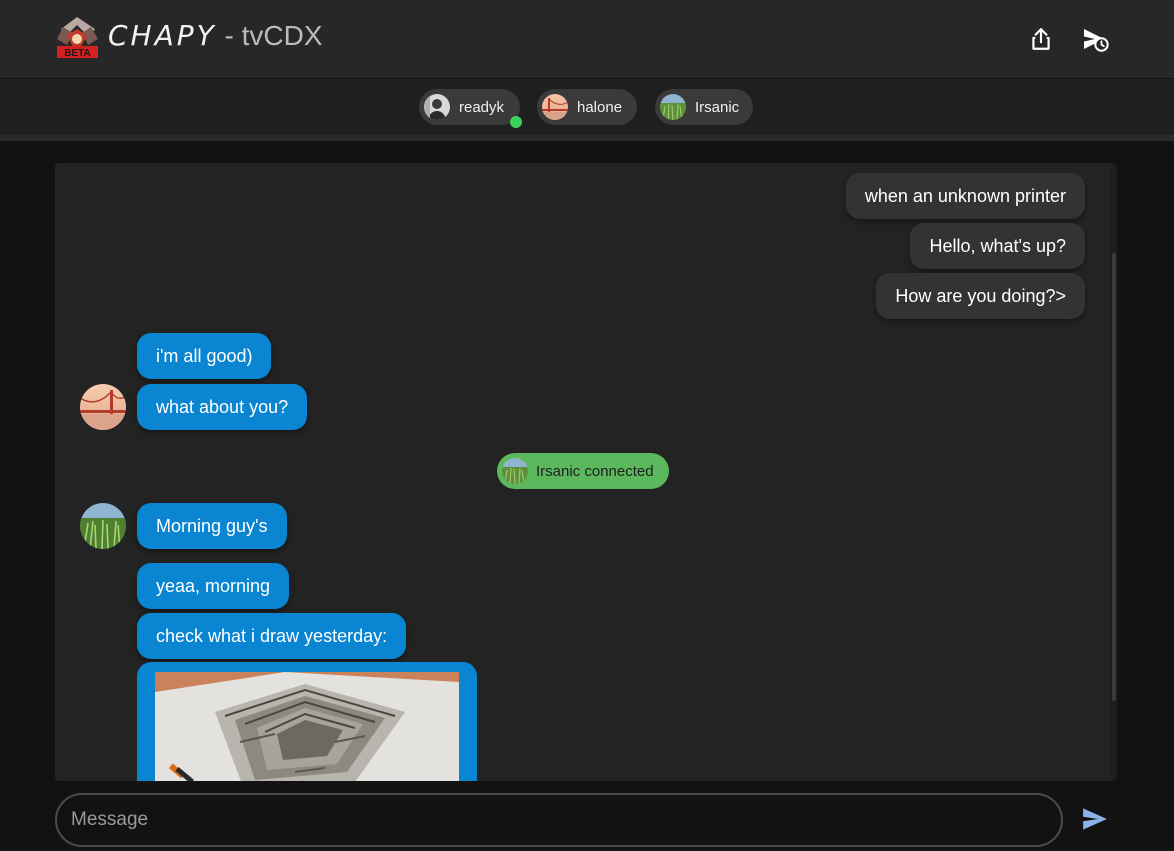 This screenshot has width=1174, height=851. I want to click on own-message: How are you doing?>, so click(980, 296).